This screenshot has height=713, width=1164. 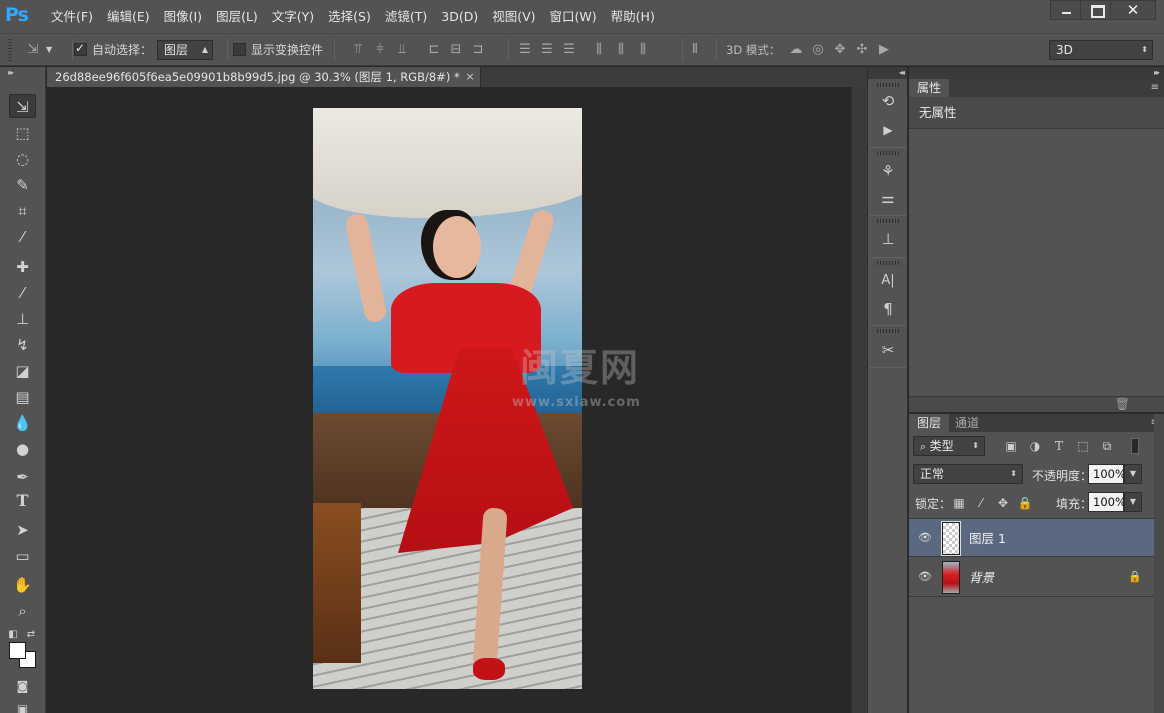 What do you see at coordinates (525, 50) in the screenshot?
I see `distribute-top-icon: ☰` at bounding box center [525, 50].